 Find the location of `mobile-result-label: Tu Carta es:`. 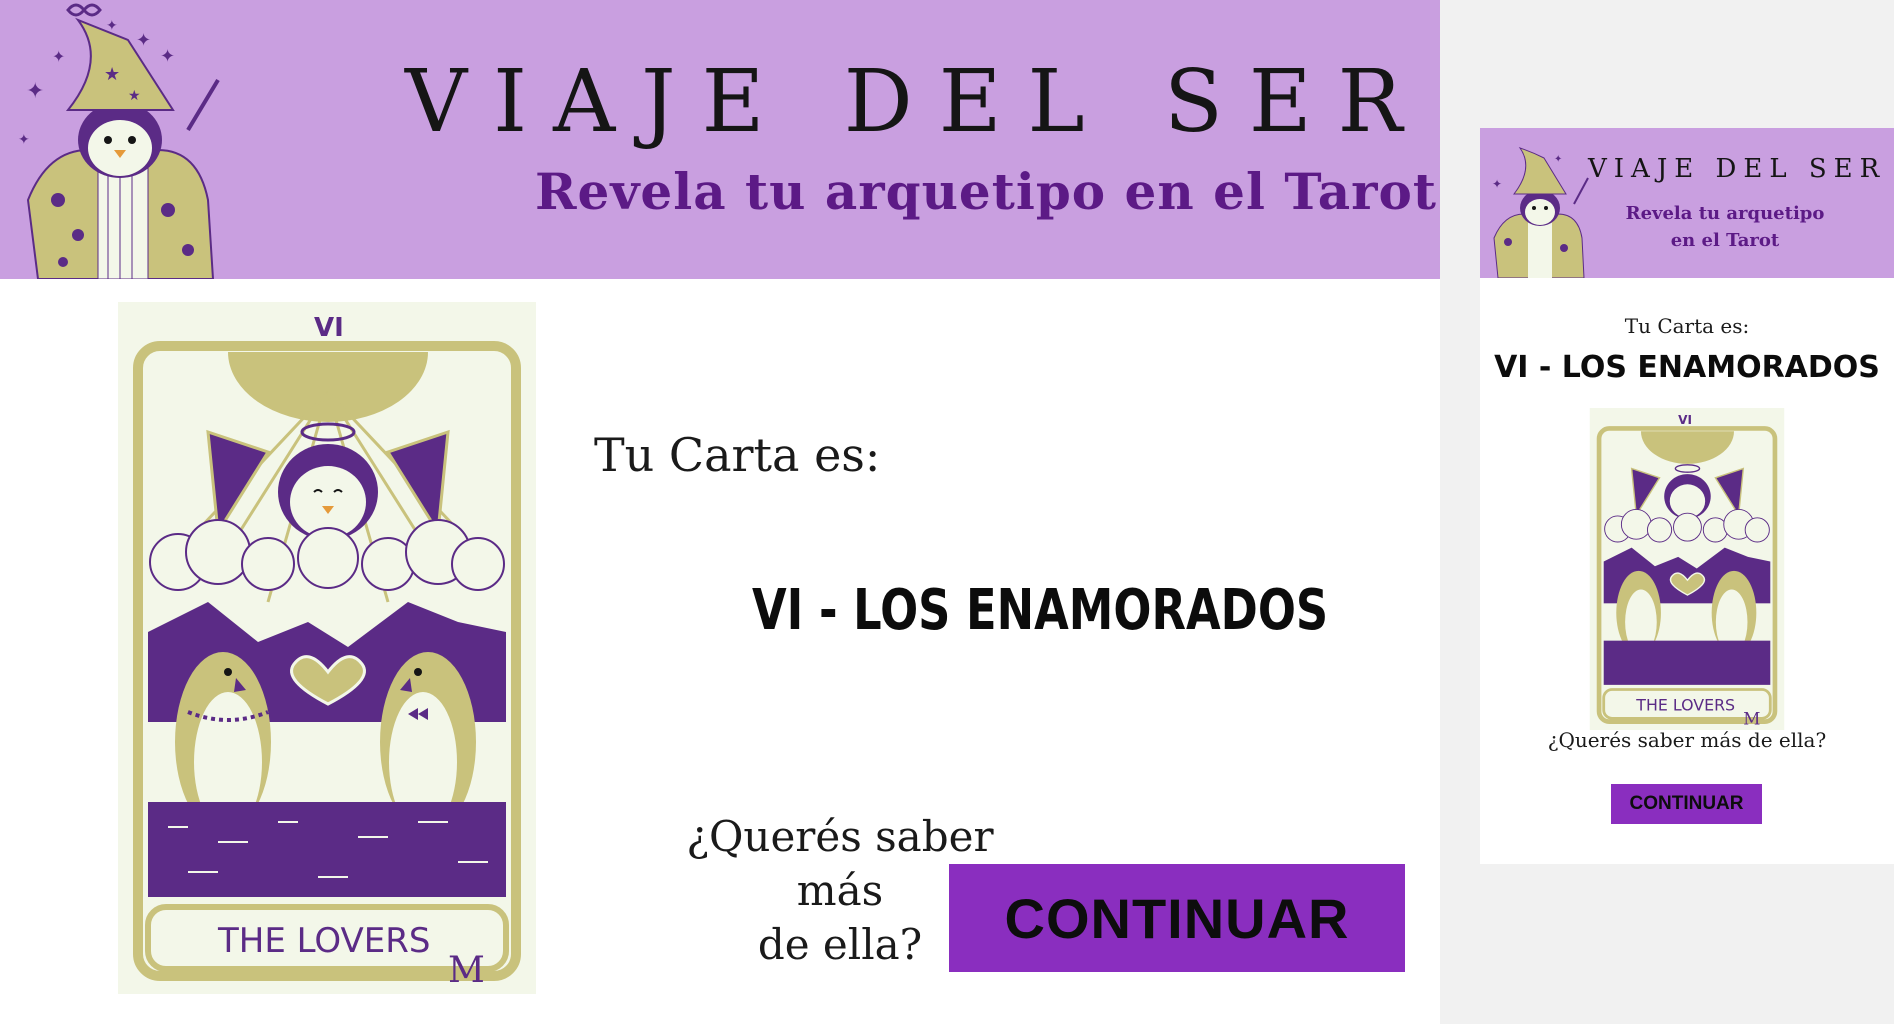

mobile-result-label: Tu Carta es: is located at coordinates (1687, 326).